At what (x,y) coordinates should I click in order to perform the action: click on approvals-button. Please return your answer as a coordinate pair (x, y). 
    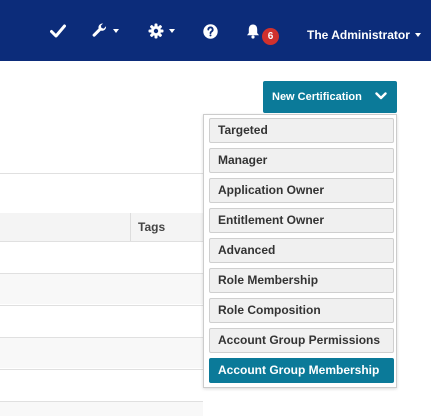
    Looking at the image, I should click on (58, 31).